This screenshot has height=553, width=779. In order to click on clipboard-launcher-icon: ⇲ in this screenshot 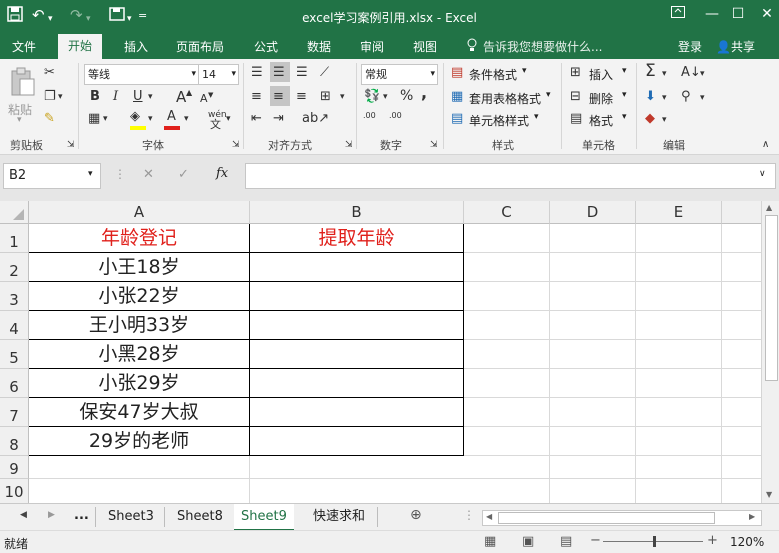, I will do `click(71, 145)`.